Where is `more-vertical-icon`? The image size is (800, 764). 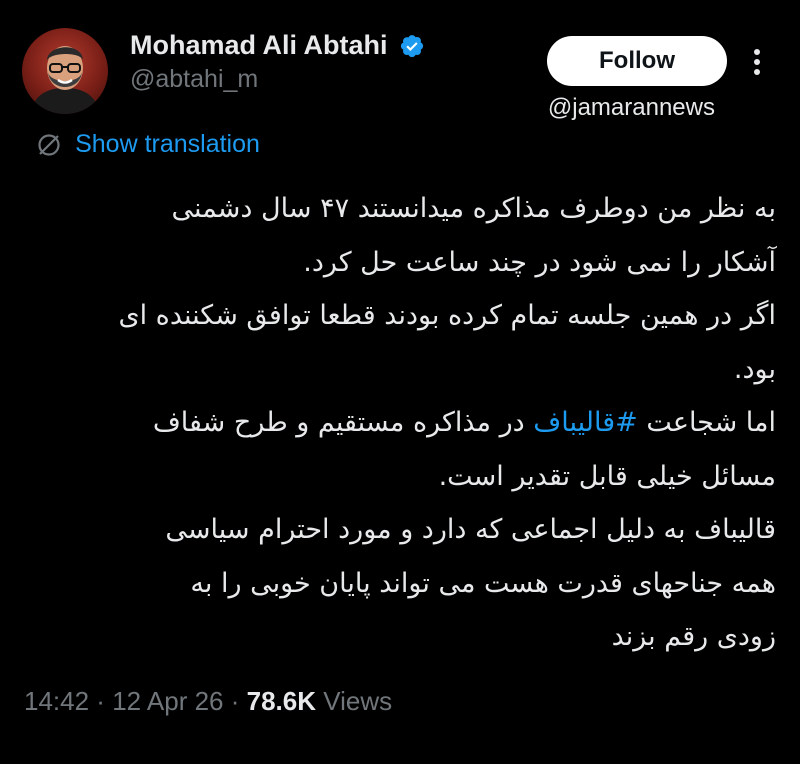 more-vertical-icon is located at coordinates (757, 62).